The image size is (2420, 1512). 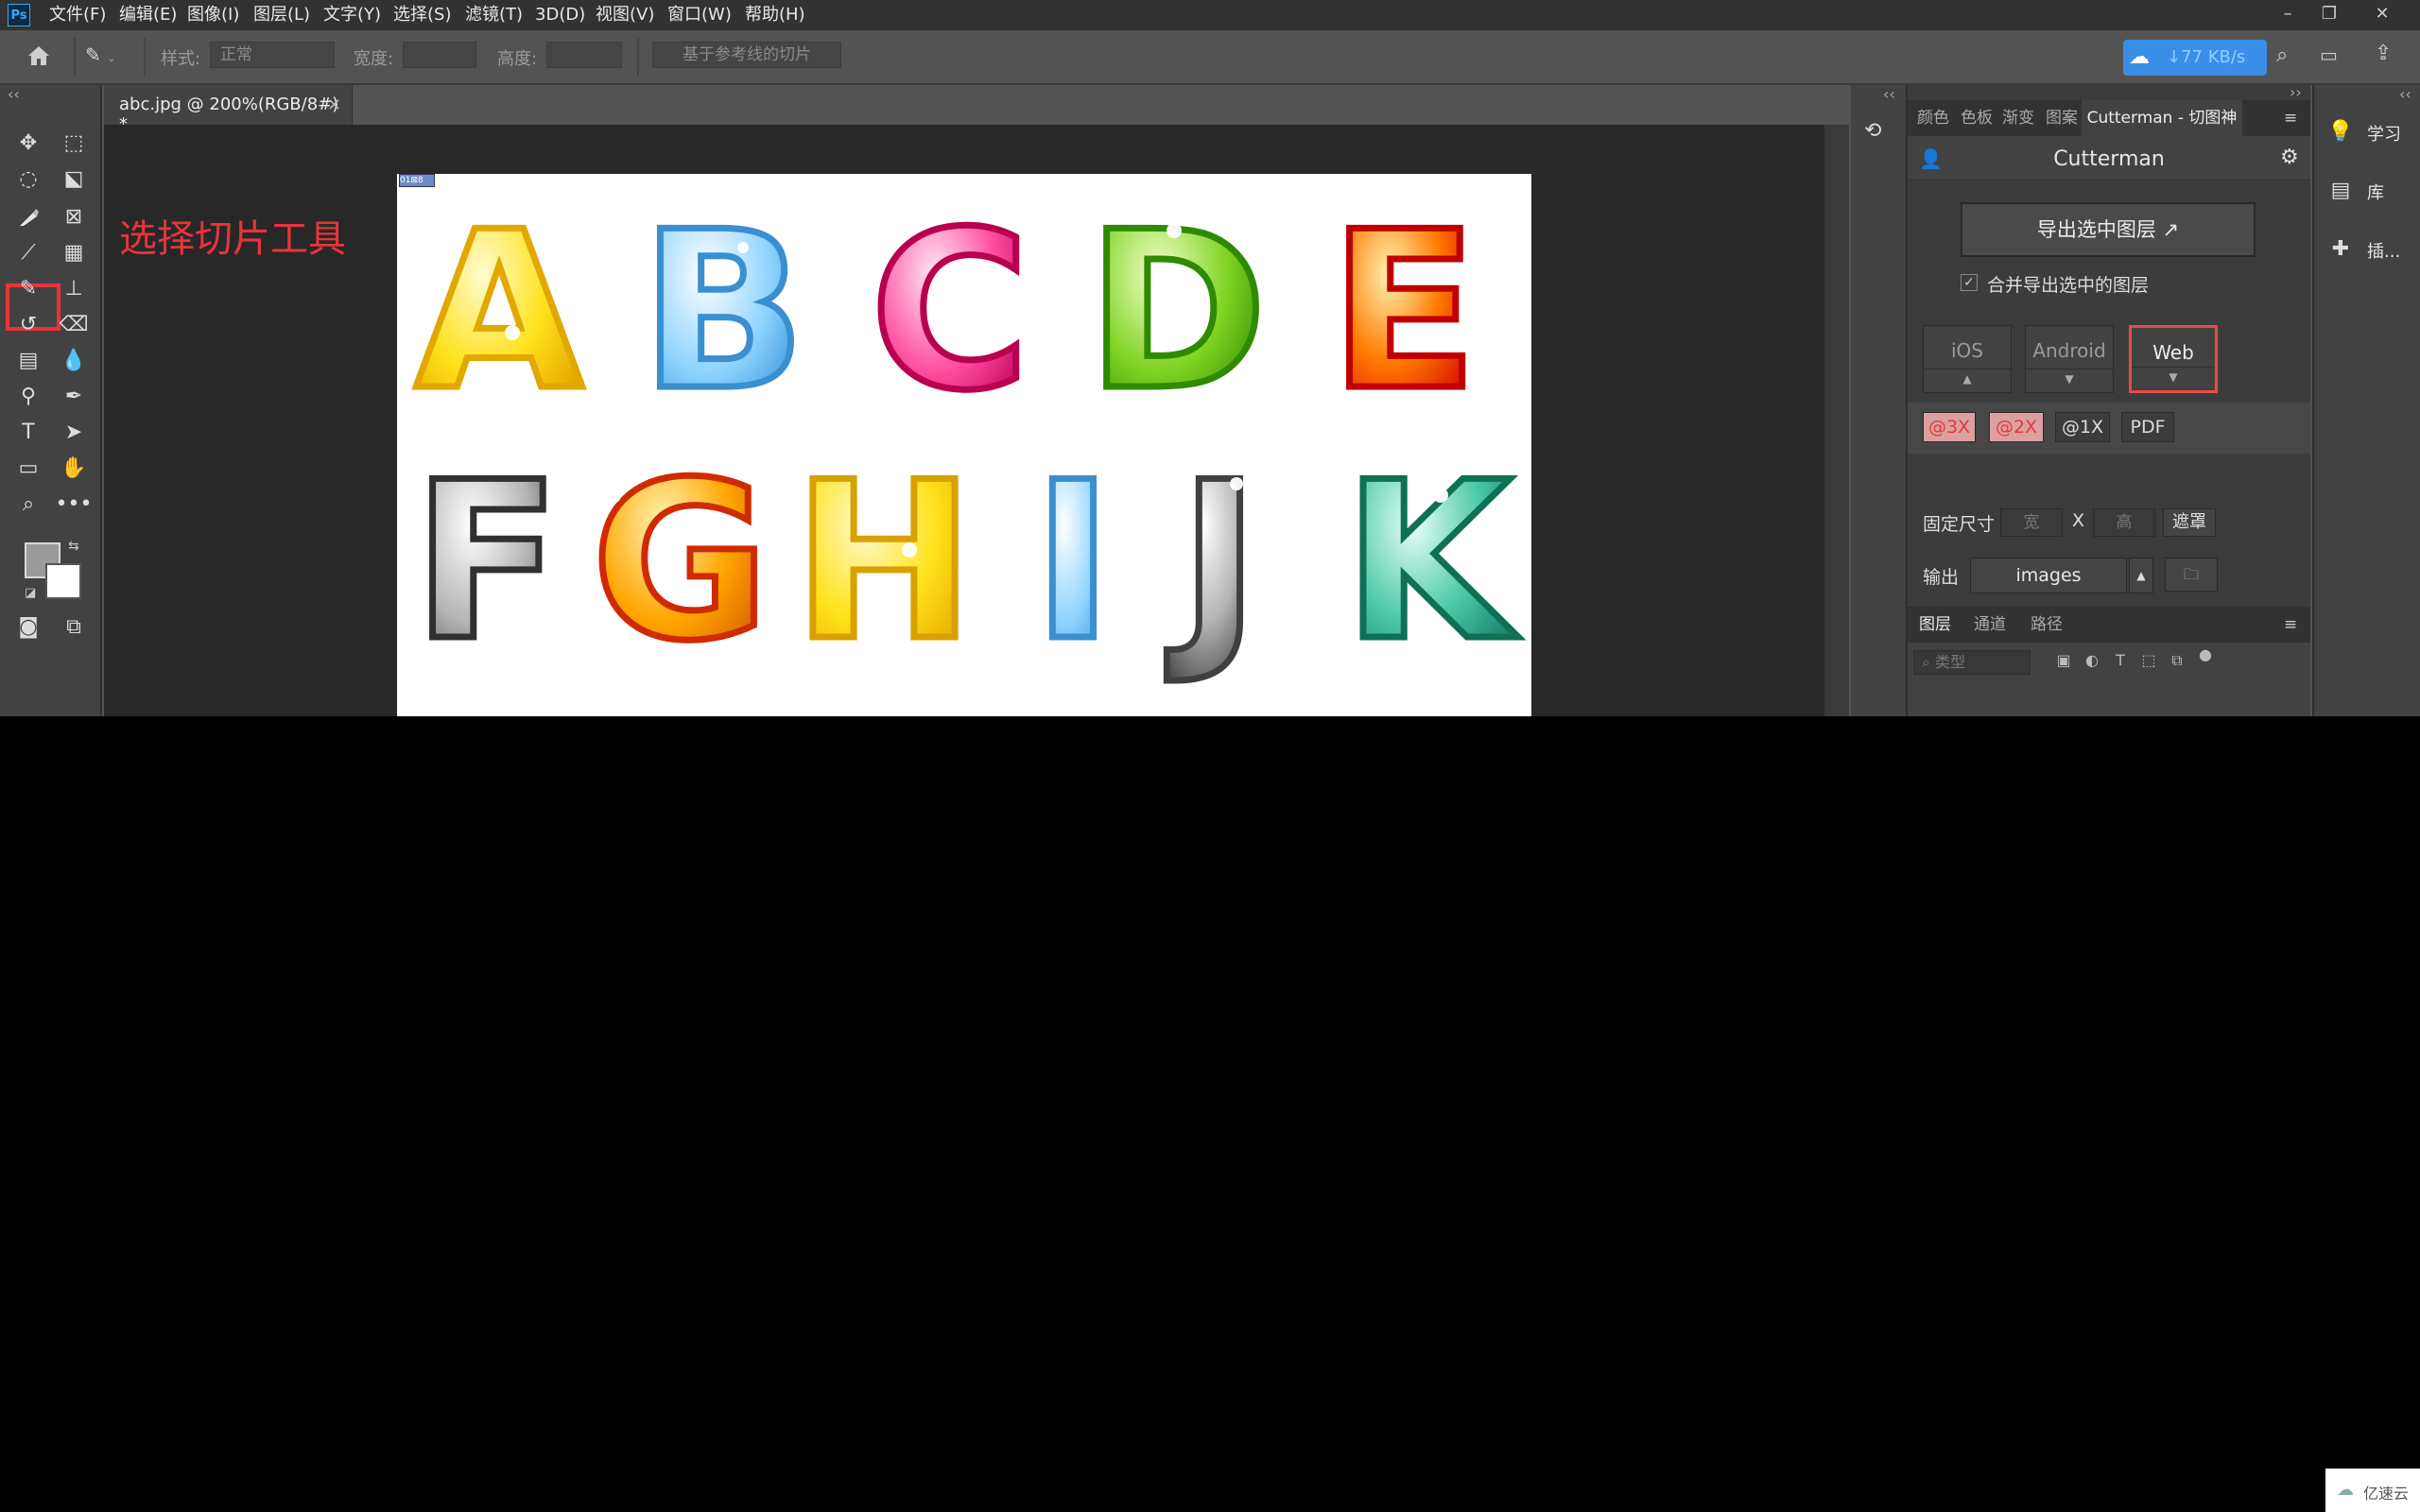 I want to click on screen-mode-icon: ⧉, so click(x=74, y=627).